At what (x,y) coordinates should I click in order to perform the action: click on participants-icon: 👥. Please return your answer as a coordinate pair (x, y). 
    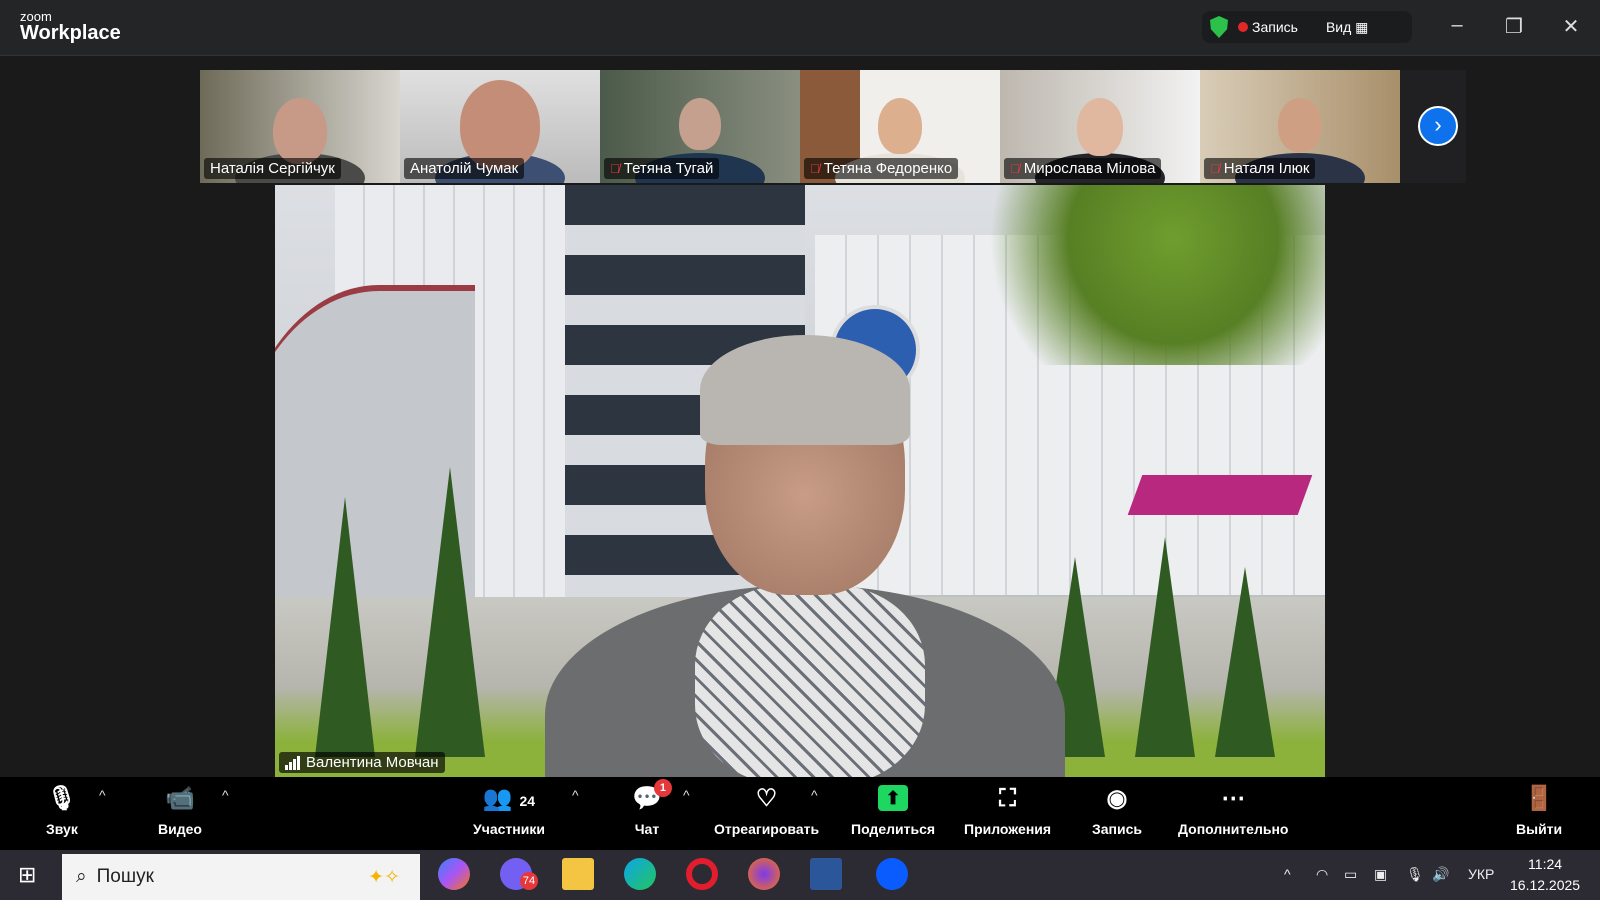
    Looking at the image, I should click on (497, 798).